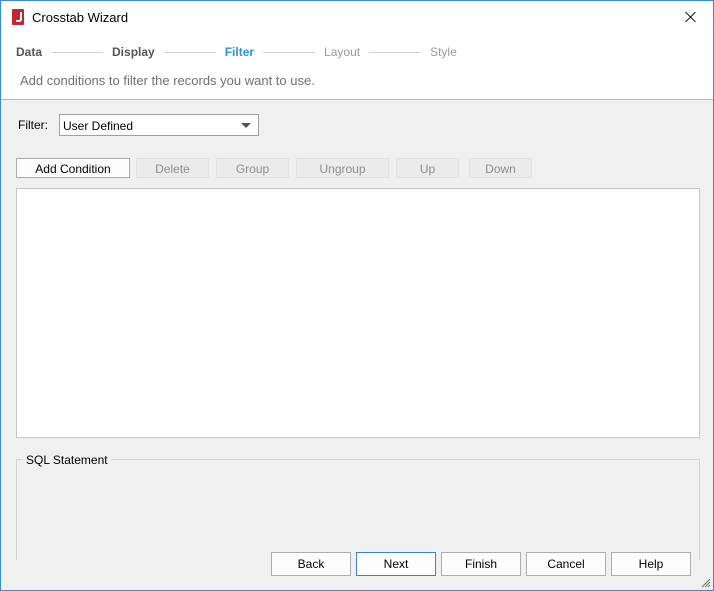  Describe the element at coordinates (691, 17) in the screenshot. I see `close-button` at that location.